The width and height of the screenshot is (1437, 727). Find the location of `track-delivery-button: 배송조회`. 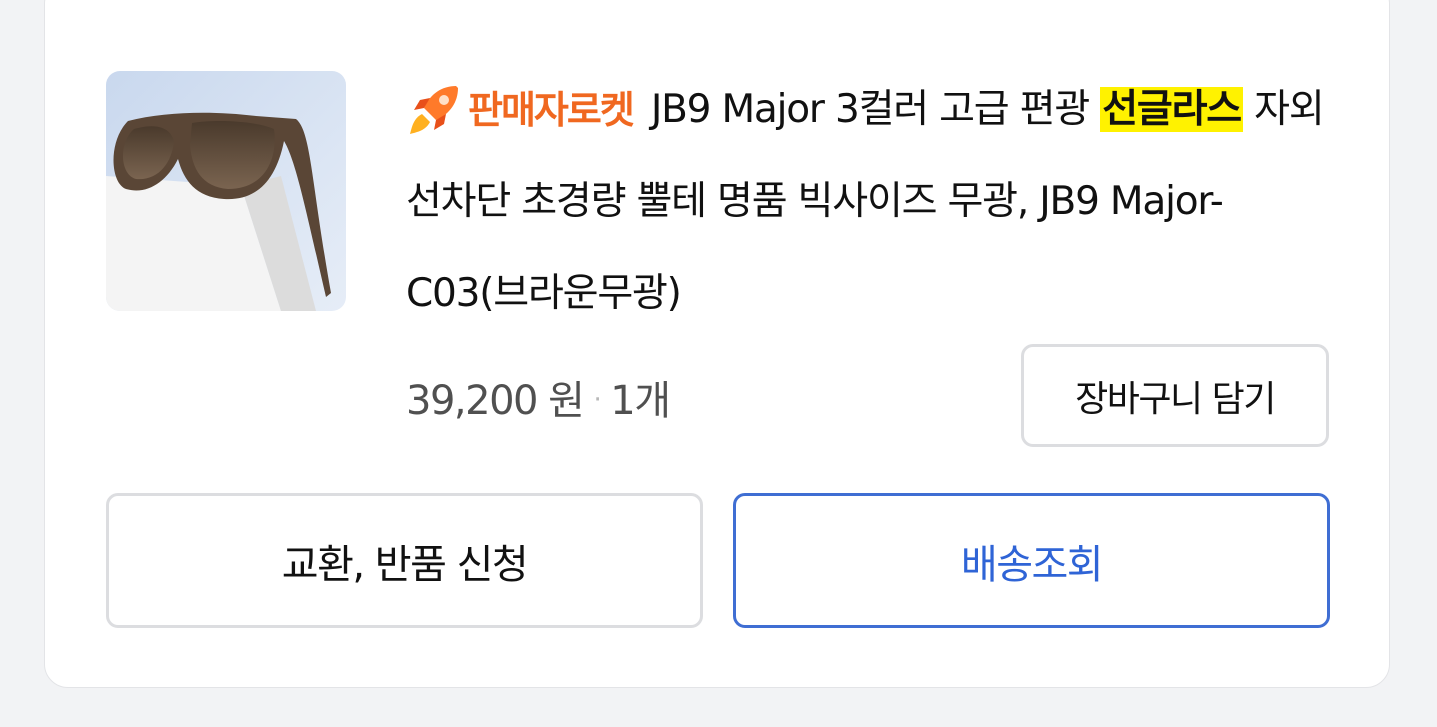

track-delivery-button: 배송조회 is located at coordinates (1031, 560).